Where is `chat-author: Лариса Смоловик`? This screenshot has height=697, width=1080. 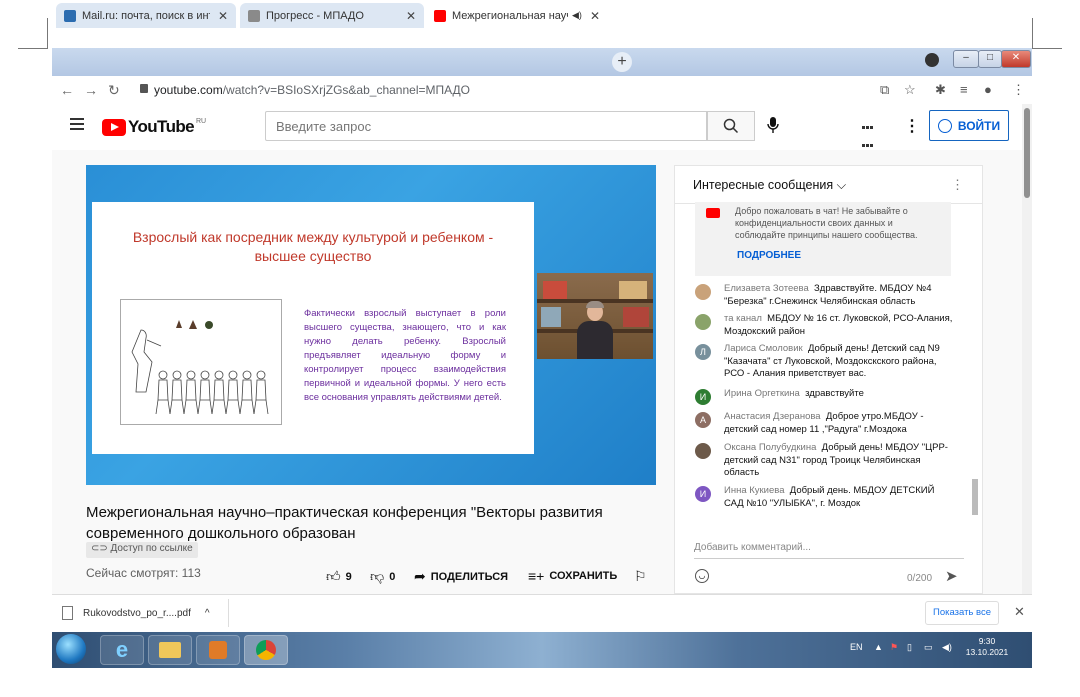 chat-author: Лариса Смоловик is located at coordinates (763, 348).